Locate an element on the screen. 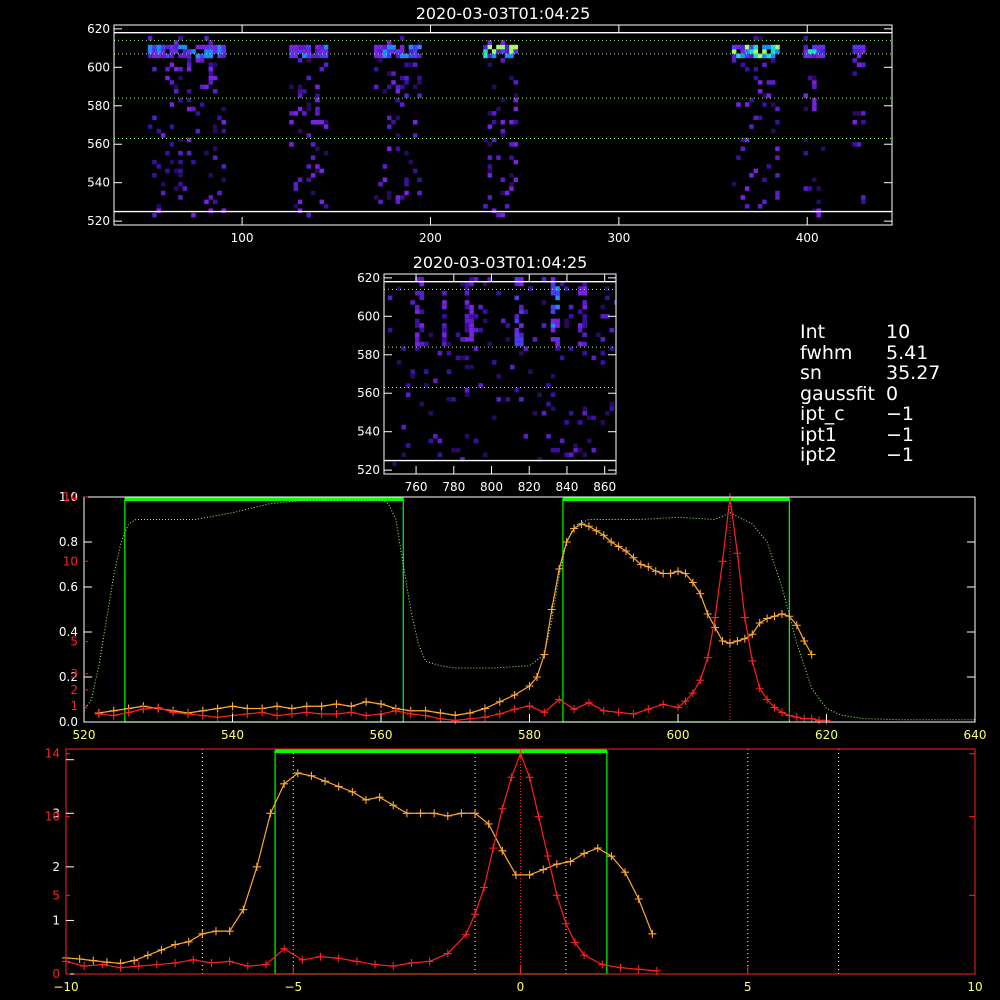 This screenshot has height=1000, width=1000. info-key: ipt2 is located at coordinates (818, 455).